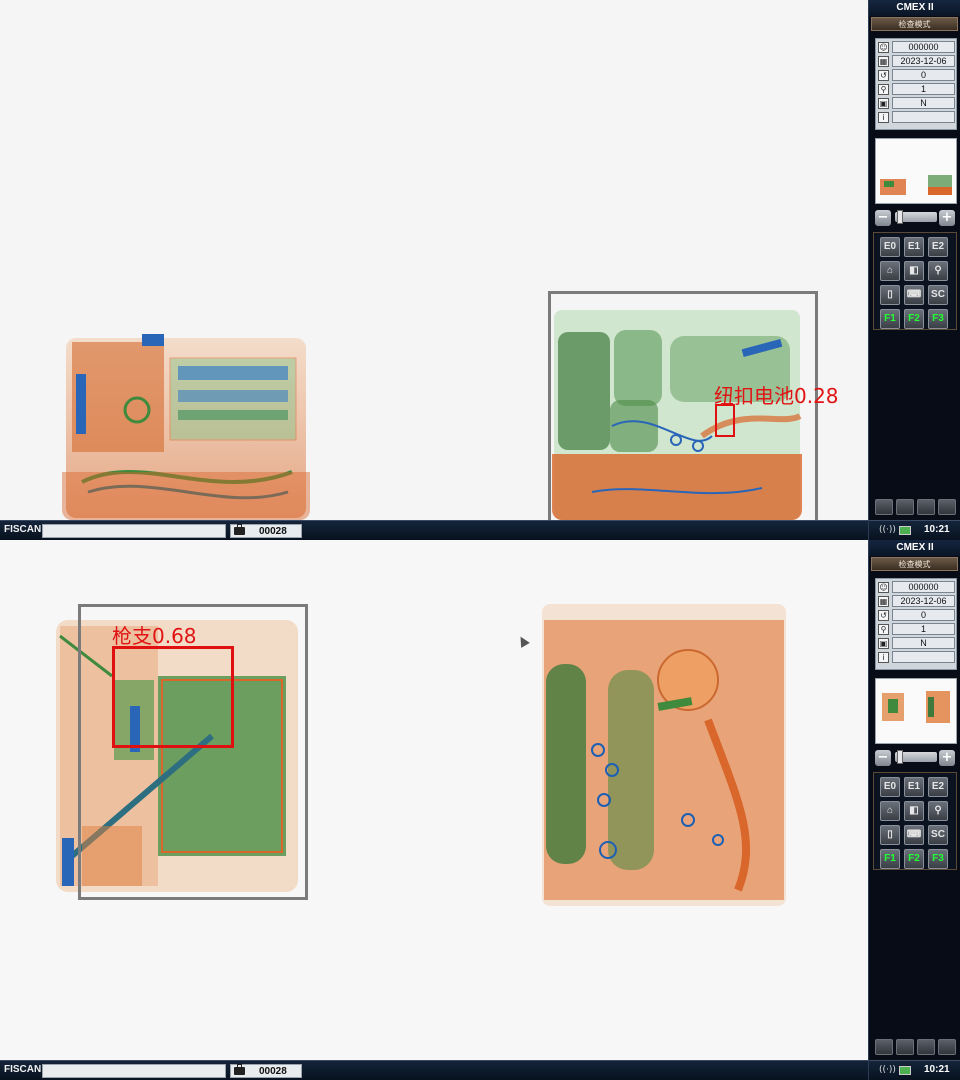 The height and width of the screenshot is (1080, 960). What do you see at coordinates (776, 396) in the screenshot?
I see `detection-label: 纽扣电池0.28` at bounding box center [776, 396].